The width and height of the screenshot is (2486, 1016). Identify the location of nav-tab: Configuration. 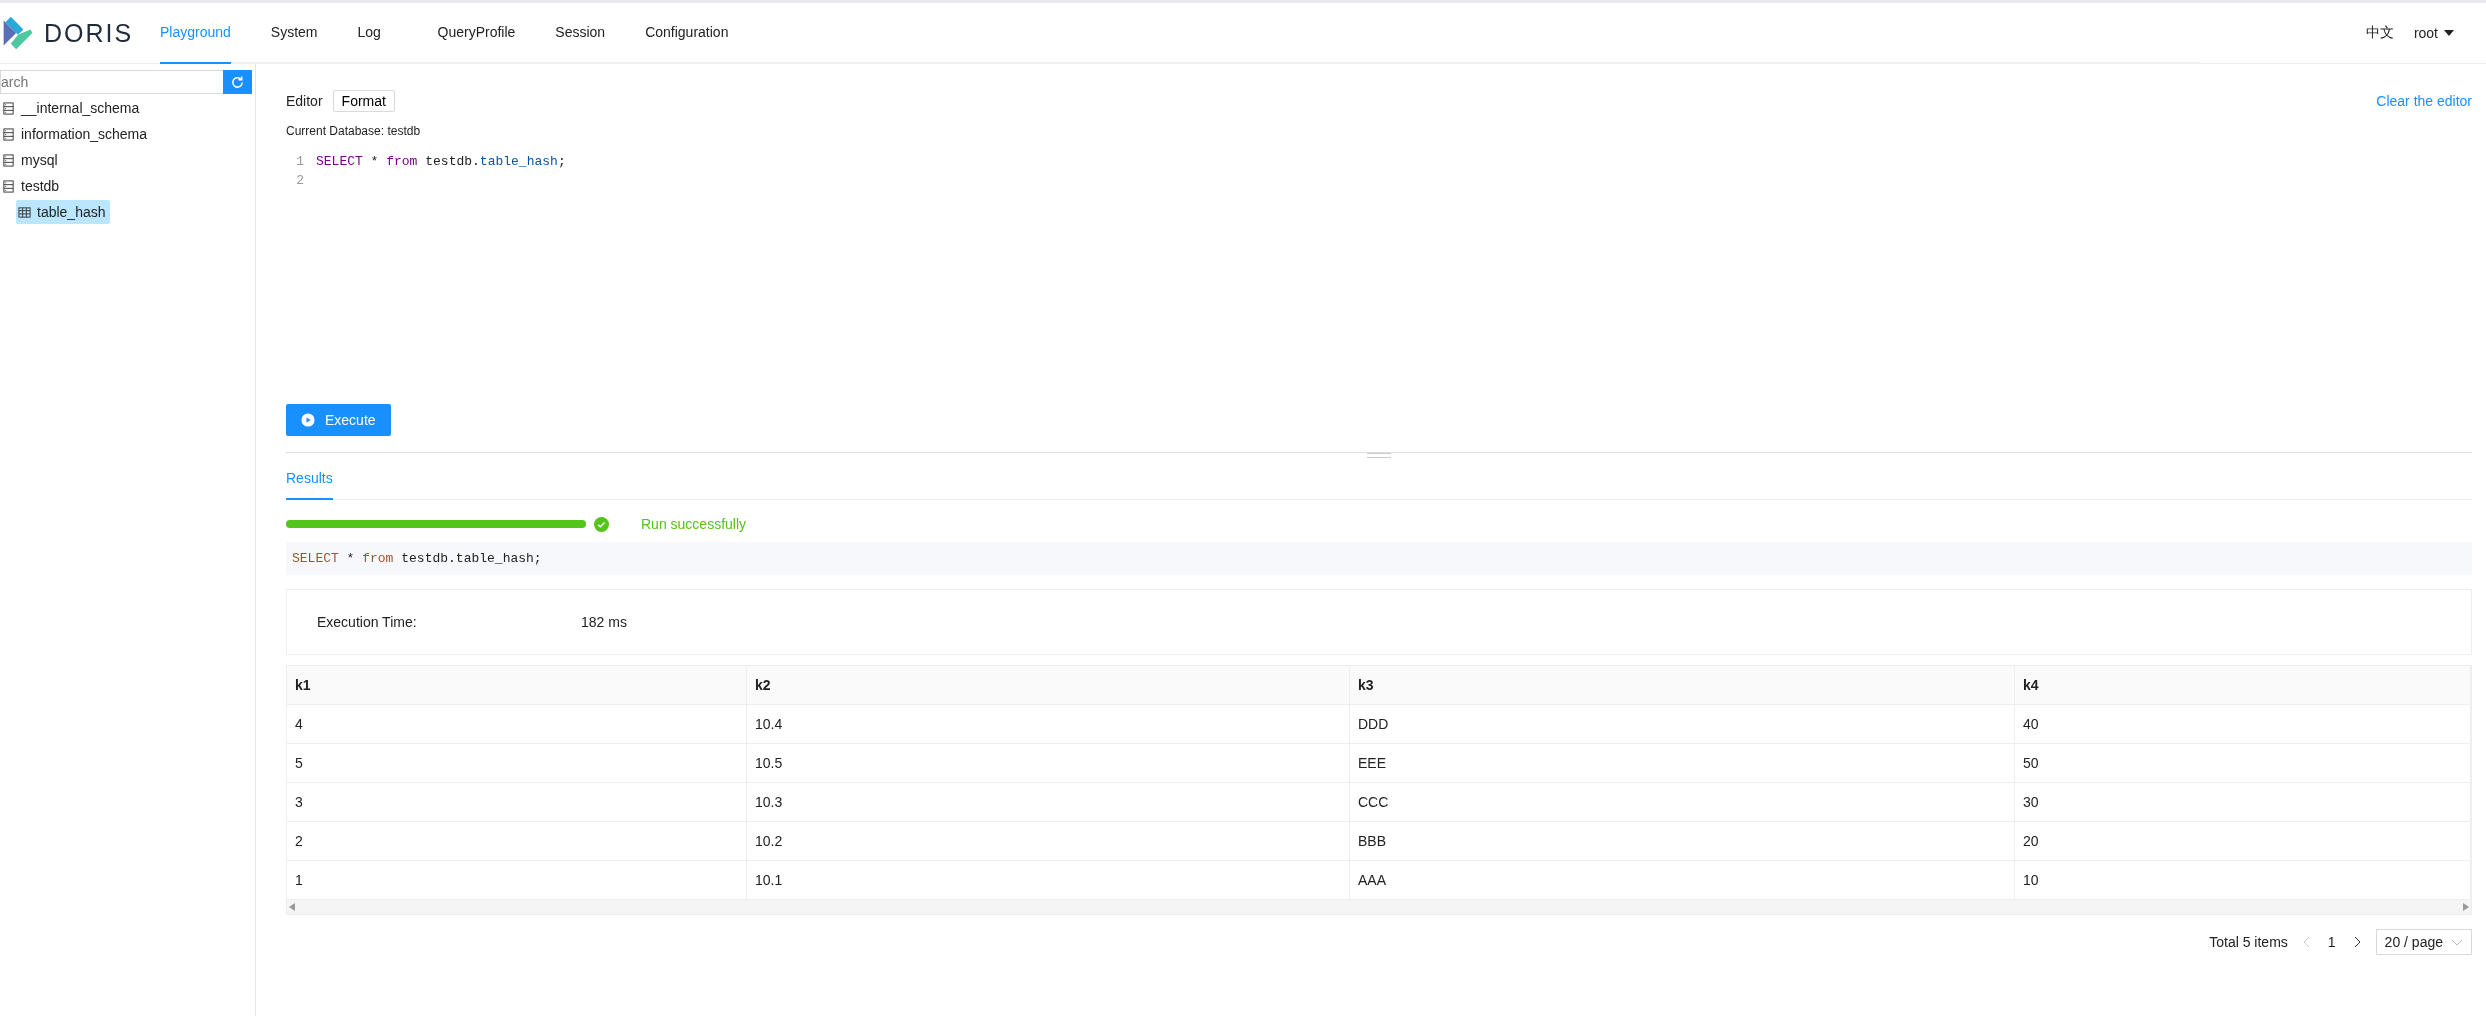
(687, 32).